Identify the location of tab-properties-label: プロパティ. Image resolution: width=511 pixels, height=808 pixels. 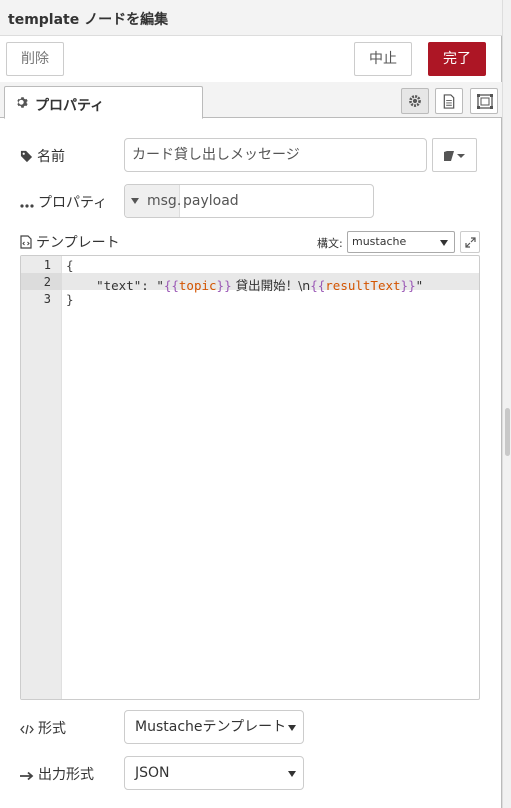
(70, 106).